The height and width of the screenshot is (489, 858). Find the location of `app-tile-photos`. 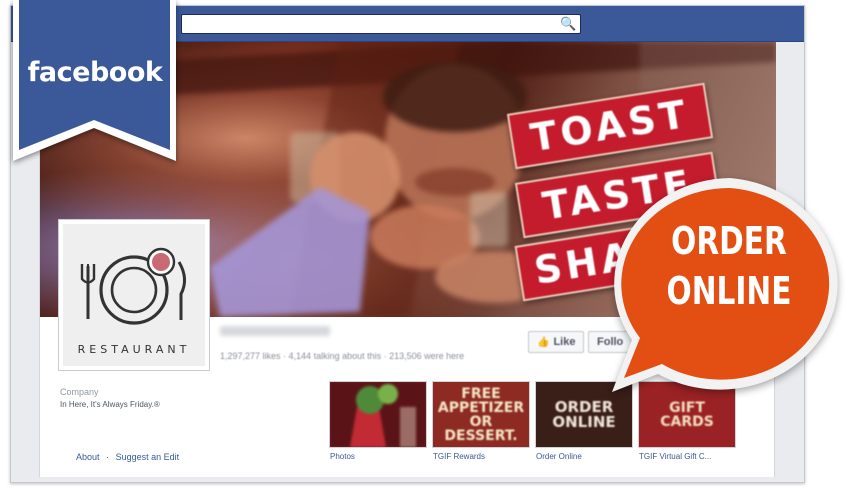

app-tile-photos is located at coordinates (378, 414).